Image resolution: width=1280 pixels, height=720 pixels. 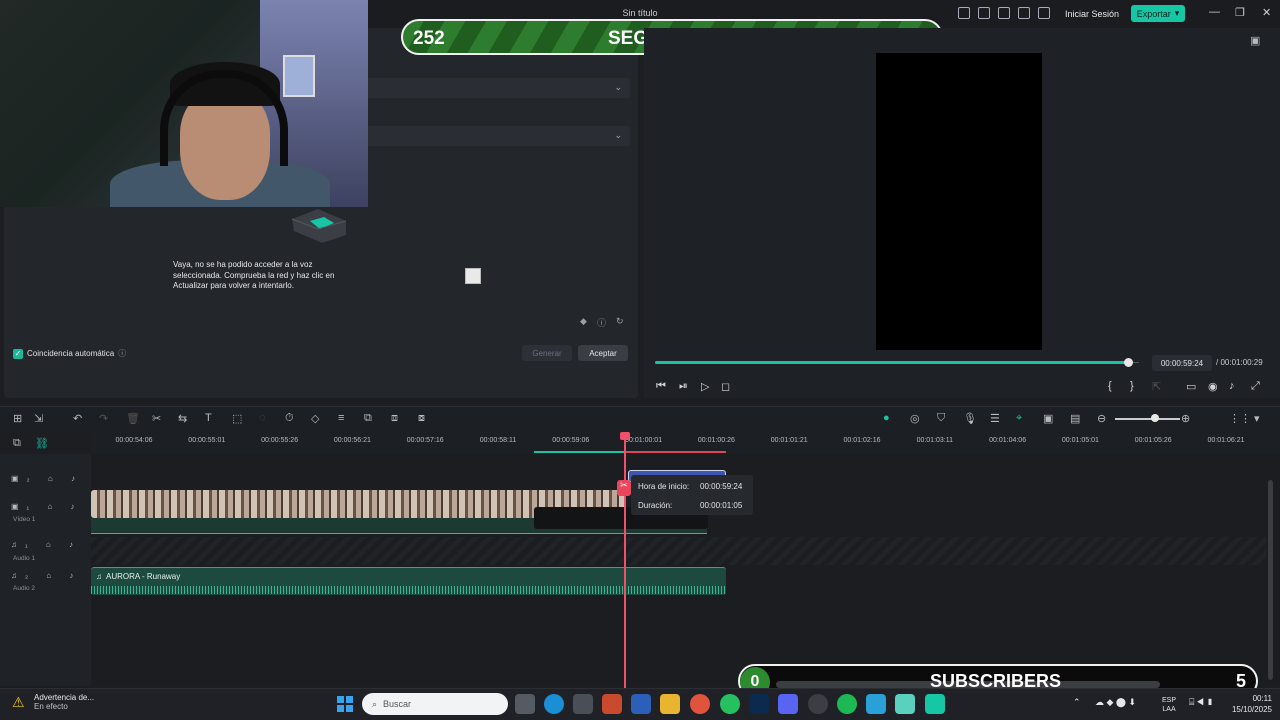 What do you see at coordinates (435, 704) in the screenshot?
I see `taskbar-search: ⌕ Buscar` at bounding box center [435, 704].